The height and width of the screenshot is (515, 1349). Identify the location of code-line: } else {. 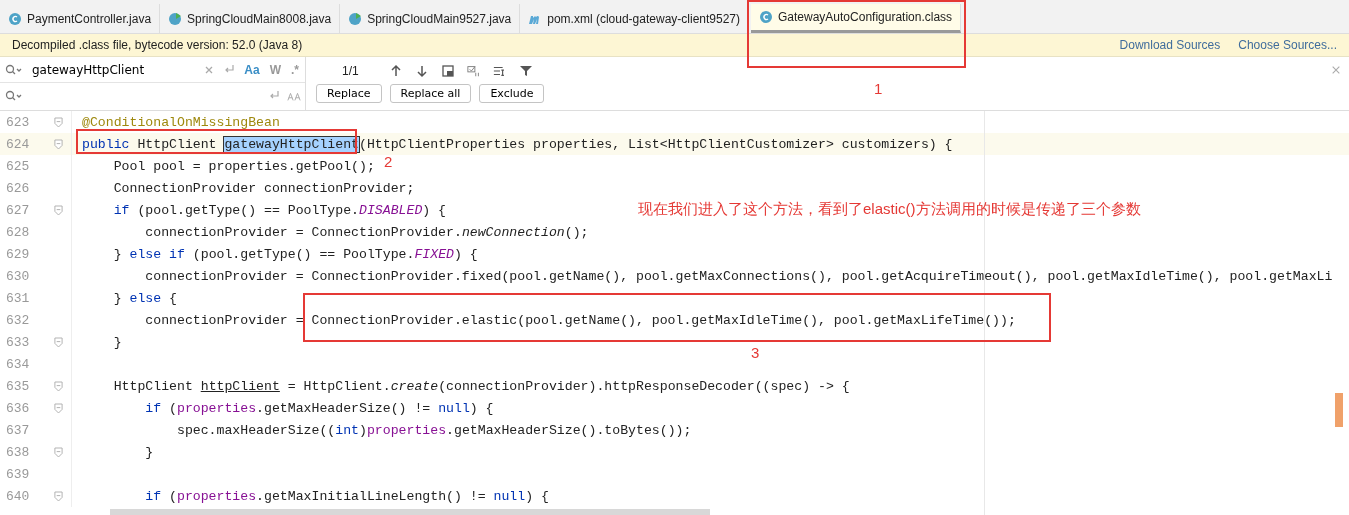
(144, 298).